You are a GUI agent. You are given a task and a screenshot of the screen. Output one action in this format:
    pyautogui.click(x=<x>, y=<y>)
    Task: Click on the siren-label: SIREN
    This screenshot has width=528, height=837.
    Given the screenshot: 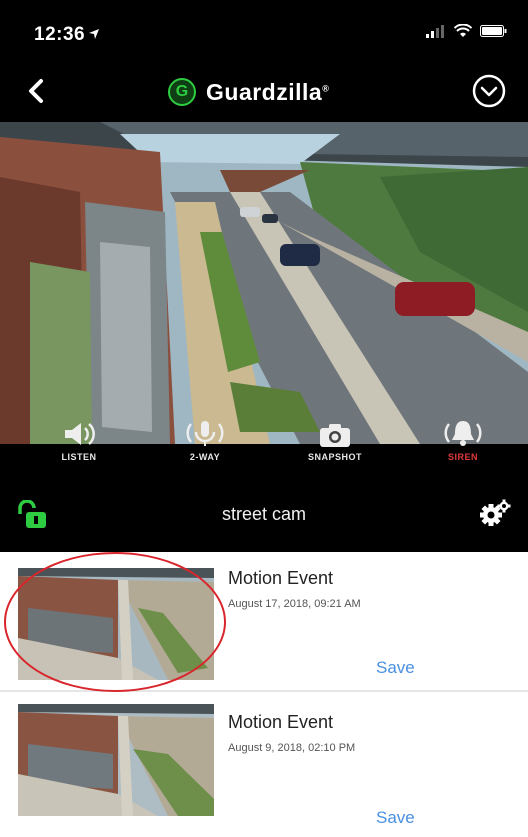 What is the action you would take?
    pyautogui.click(x=462, y=457)
    